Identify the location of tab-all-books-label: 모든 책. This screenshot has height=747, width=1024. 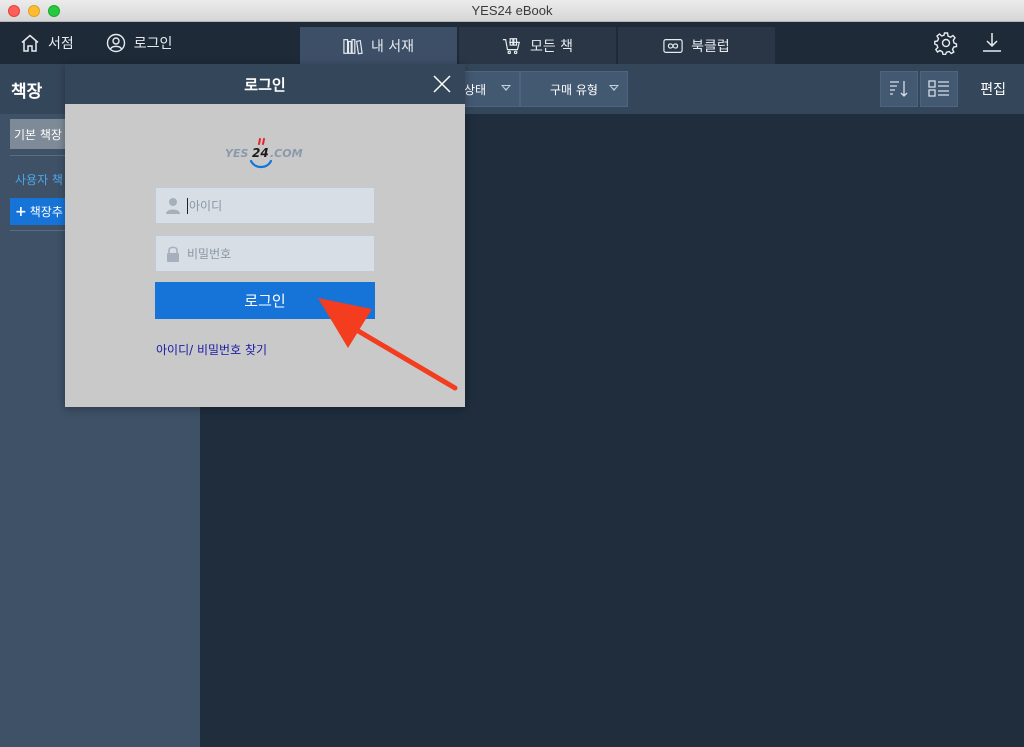
(551, 46).